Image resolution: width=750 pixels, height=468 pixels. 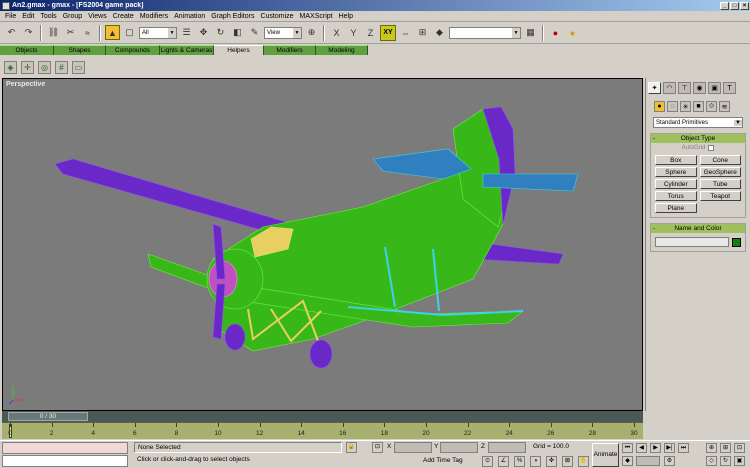 What do you see at coordinates (676, 172) in the screenshot?
I see `sphere-button: Sphere` at bounding box center [676, 172].